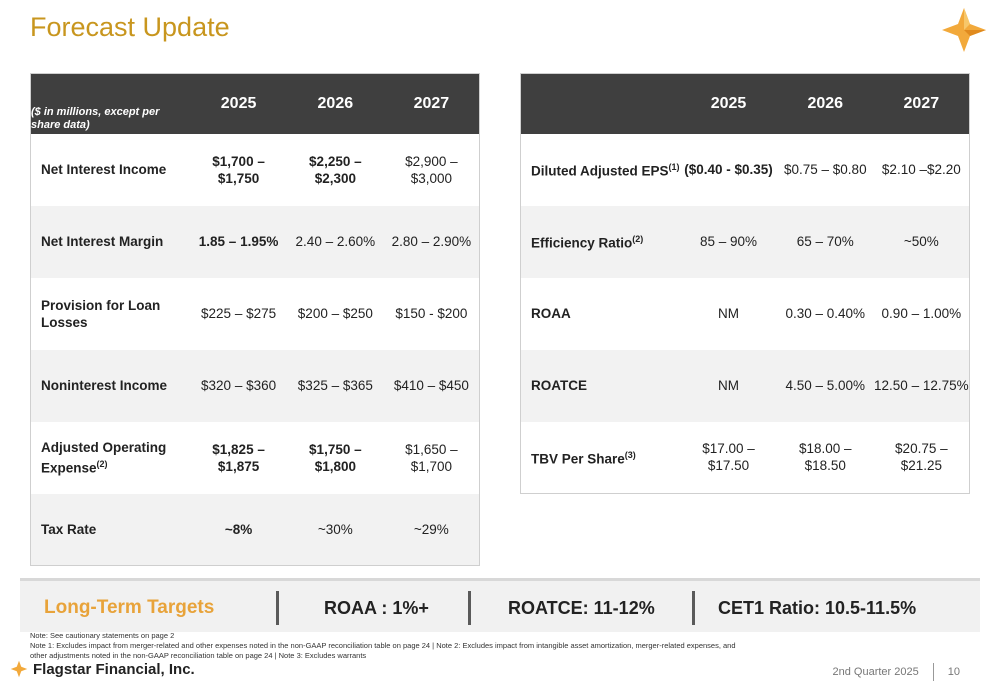  Describe the element at coordinates (630, 455) in the screenshot. I see `footnote-marker: (3)` at that location.